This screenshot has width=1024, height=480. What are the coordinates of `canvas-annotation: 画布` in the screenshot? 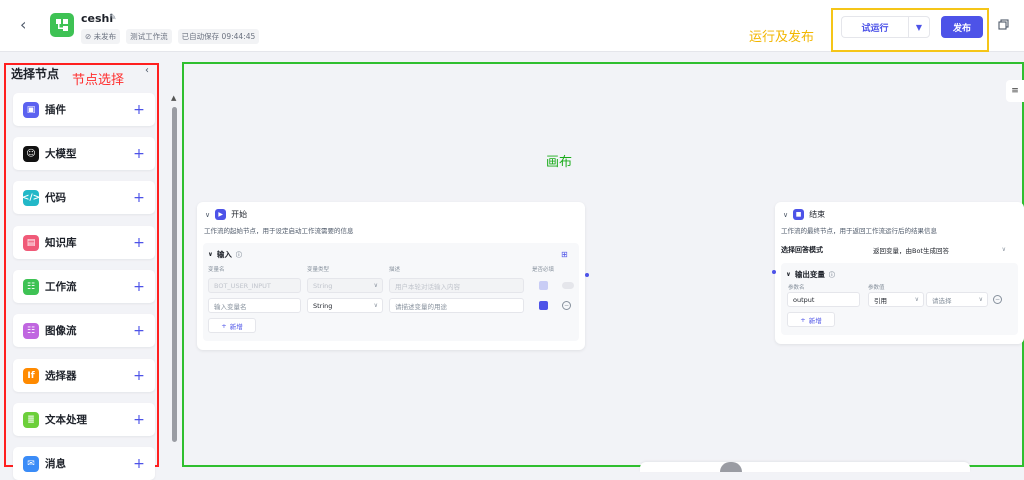 It's located at (559, 162).